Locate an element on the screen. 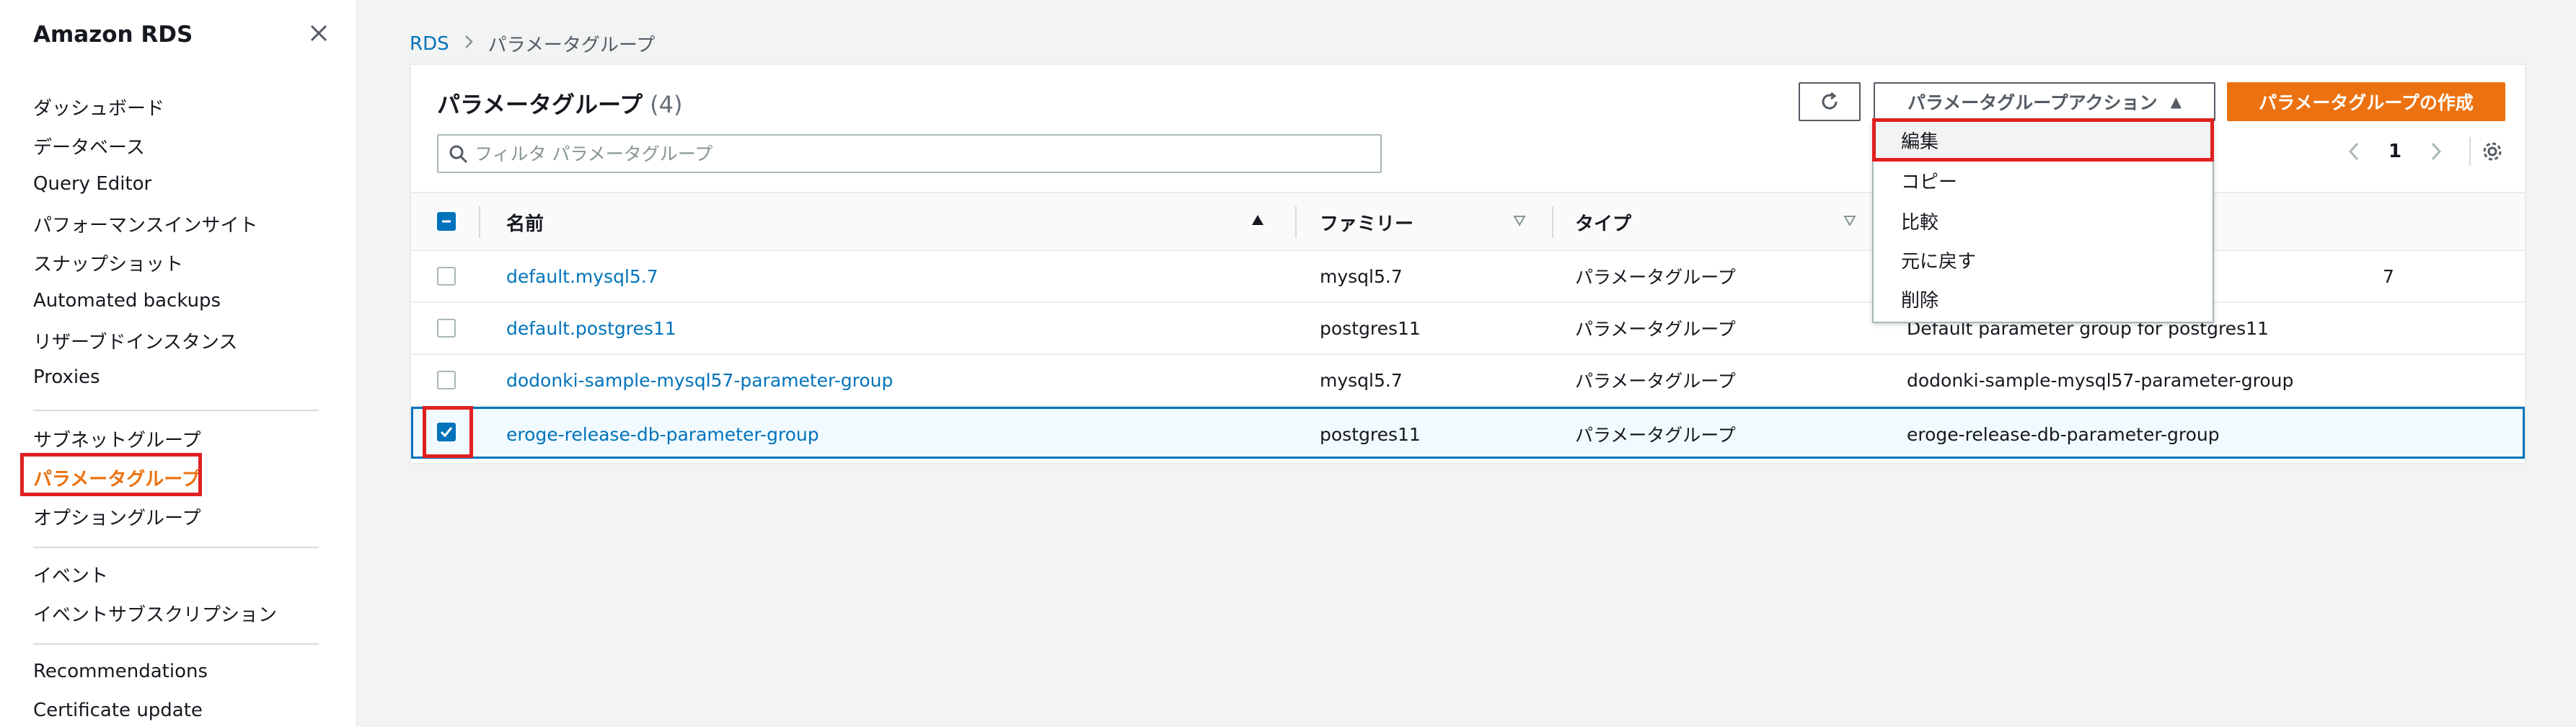 The image size is (2576, 727). refresh-button is located at coordinates (1830, 101).